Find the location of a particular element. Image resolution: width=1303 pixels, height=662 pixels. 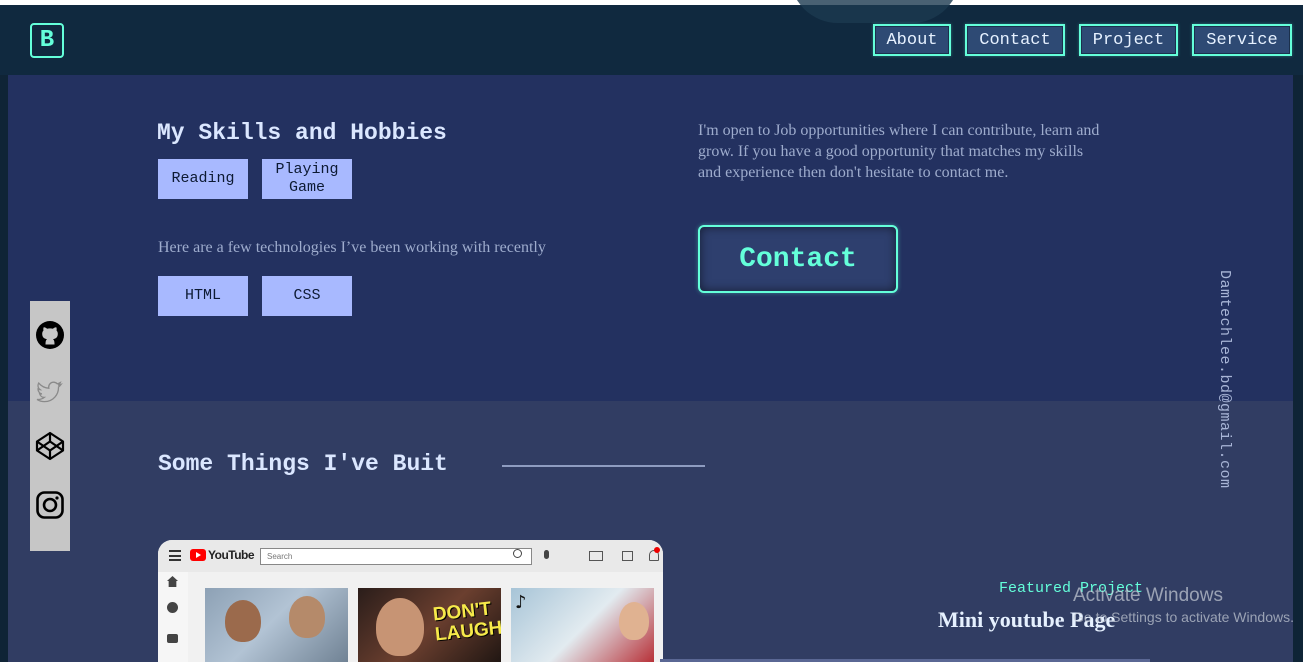

notification-badge is located at coordinates (657, 550).